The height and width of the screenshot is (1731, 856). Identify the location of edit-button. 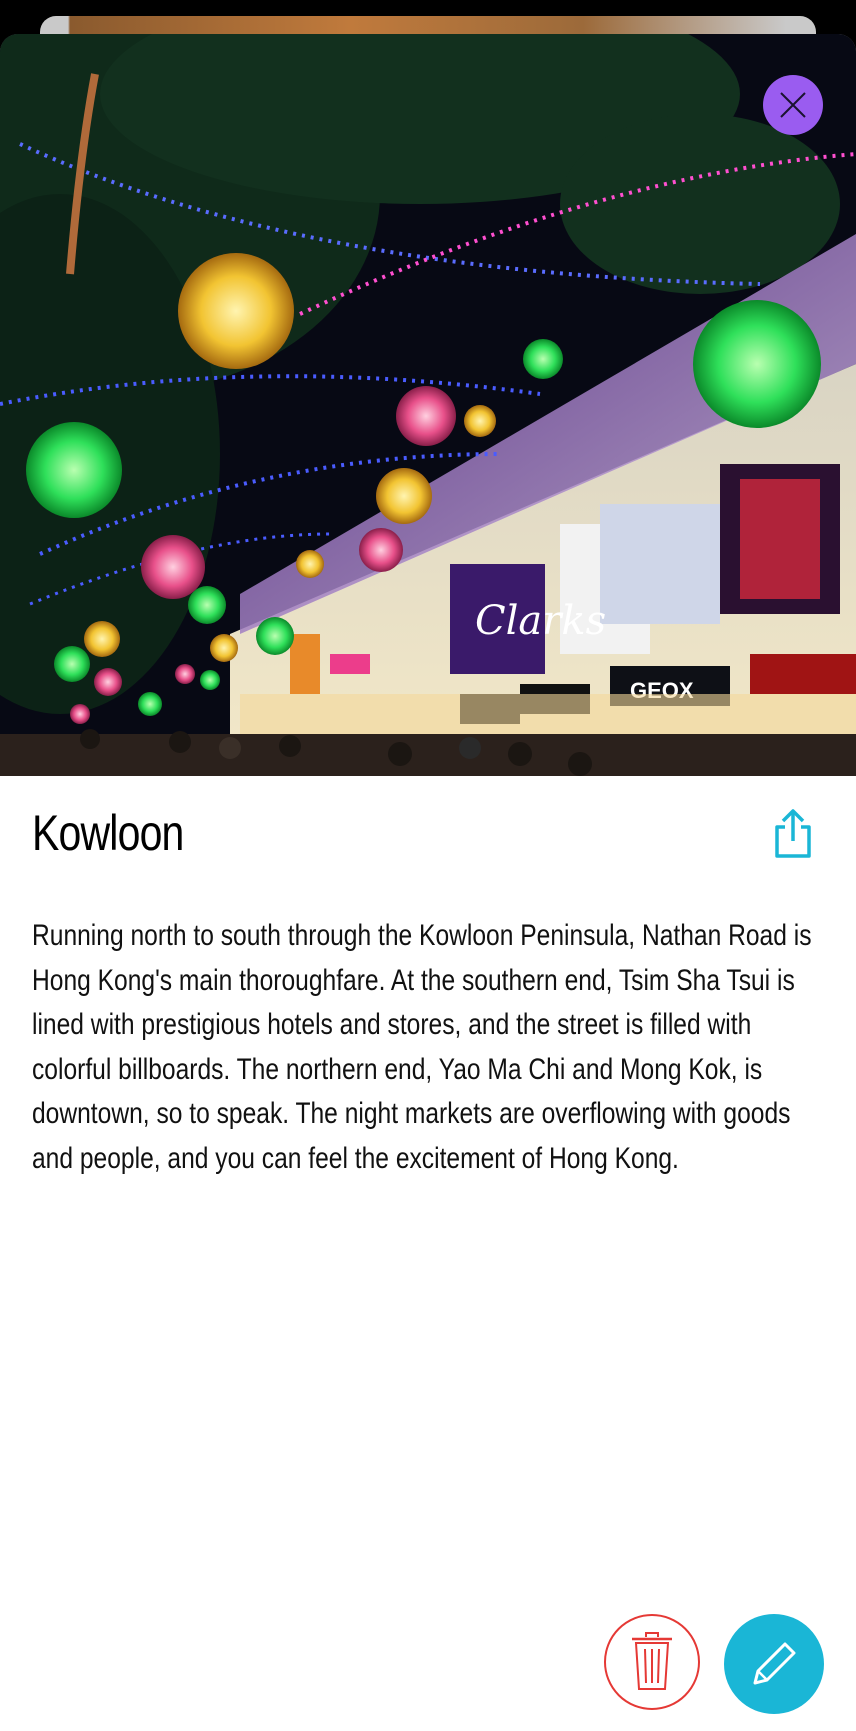
(774, 1664).